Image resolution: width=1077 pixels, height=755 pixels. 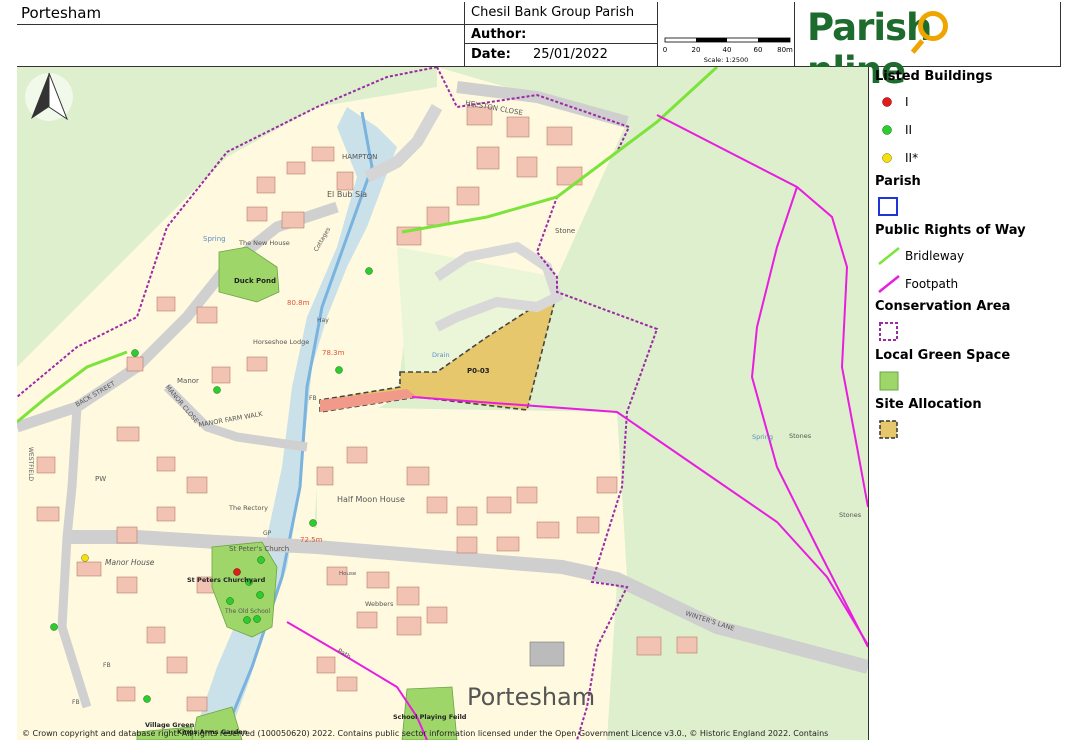 What do you see at coordinates (61, 13) in the screenshot?
I see `place-name: Portesham` at bounding box center [61, 13].